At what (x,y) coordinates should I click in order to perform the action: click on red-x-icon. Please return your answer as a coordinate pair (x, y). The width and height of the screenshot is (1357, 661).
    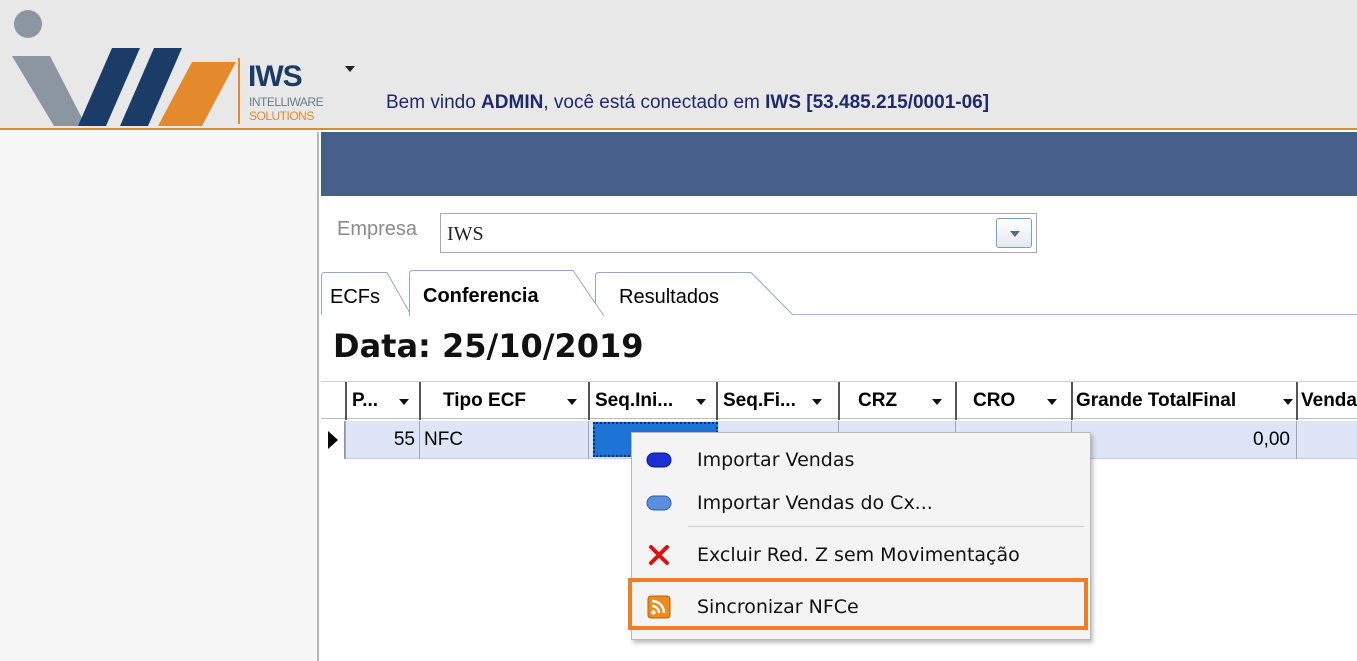
    Looking at the image, I should click on (659, 555).